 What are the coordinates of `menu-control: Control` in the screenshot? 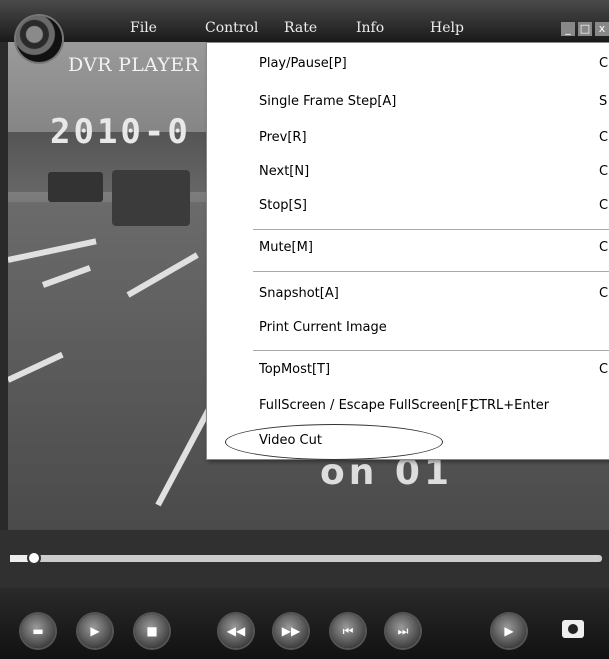 It's located at (231, 28).